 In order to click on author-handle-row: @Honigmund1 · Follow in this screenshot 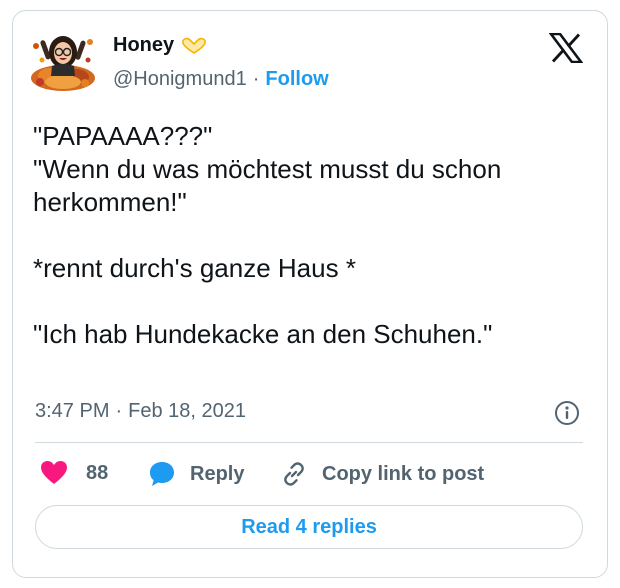, I will do `click(221, 79)`.